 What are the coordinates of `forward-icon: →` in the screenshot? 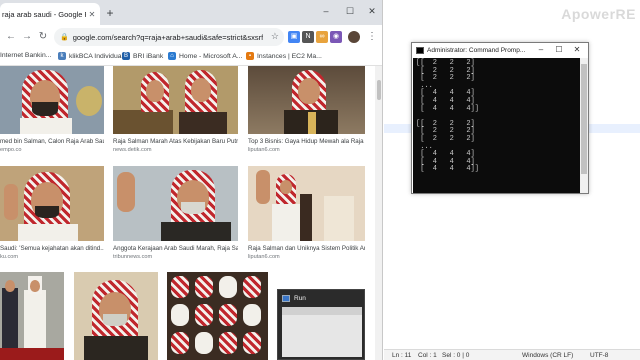 It's located at (27, 37).